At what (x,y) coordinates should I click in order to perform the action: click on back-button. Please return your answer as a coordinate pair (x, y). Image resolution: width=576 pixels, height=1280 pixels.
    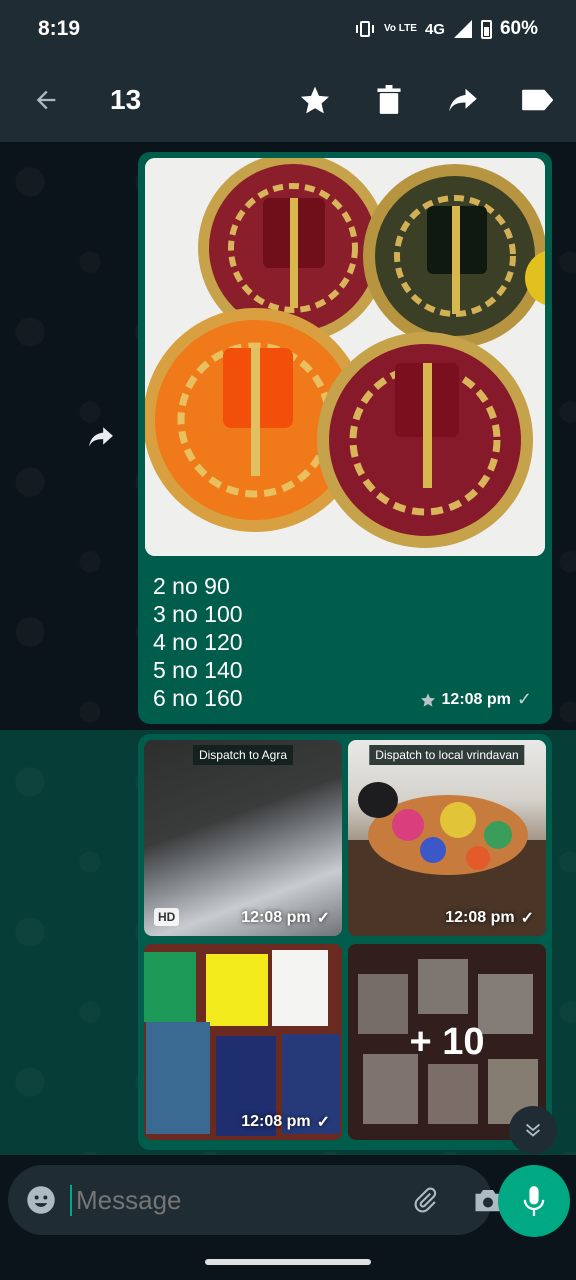
    Looking at the image, I should click on (46, 100).